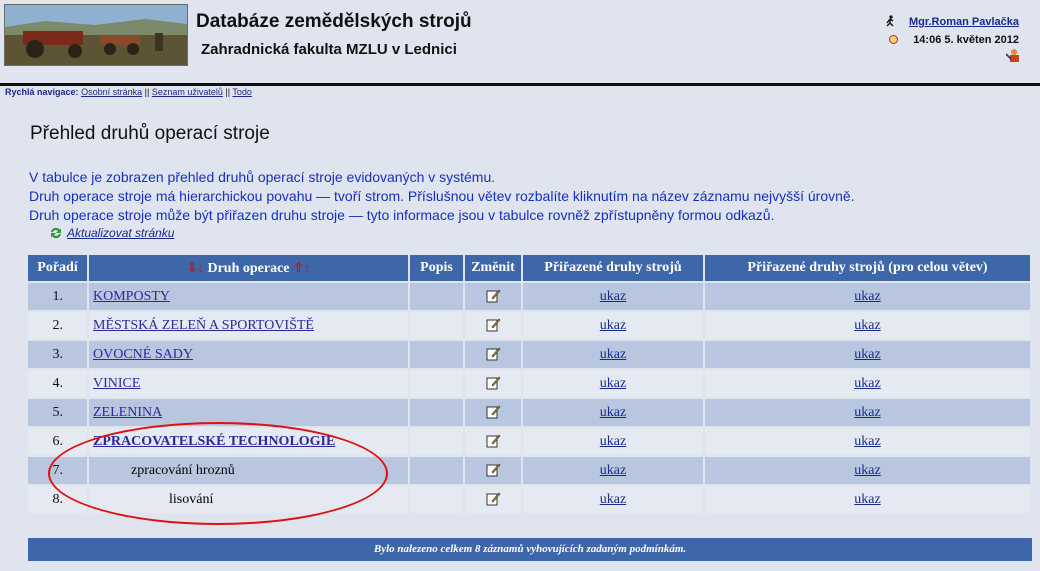  What do you see at coordinates (203, 325) in the screenshot?
I see `operation-link: MĚSTSKÁ ZELEŇ A SPORTOVIŠTĚ` at bounding box center [203, 325].